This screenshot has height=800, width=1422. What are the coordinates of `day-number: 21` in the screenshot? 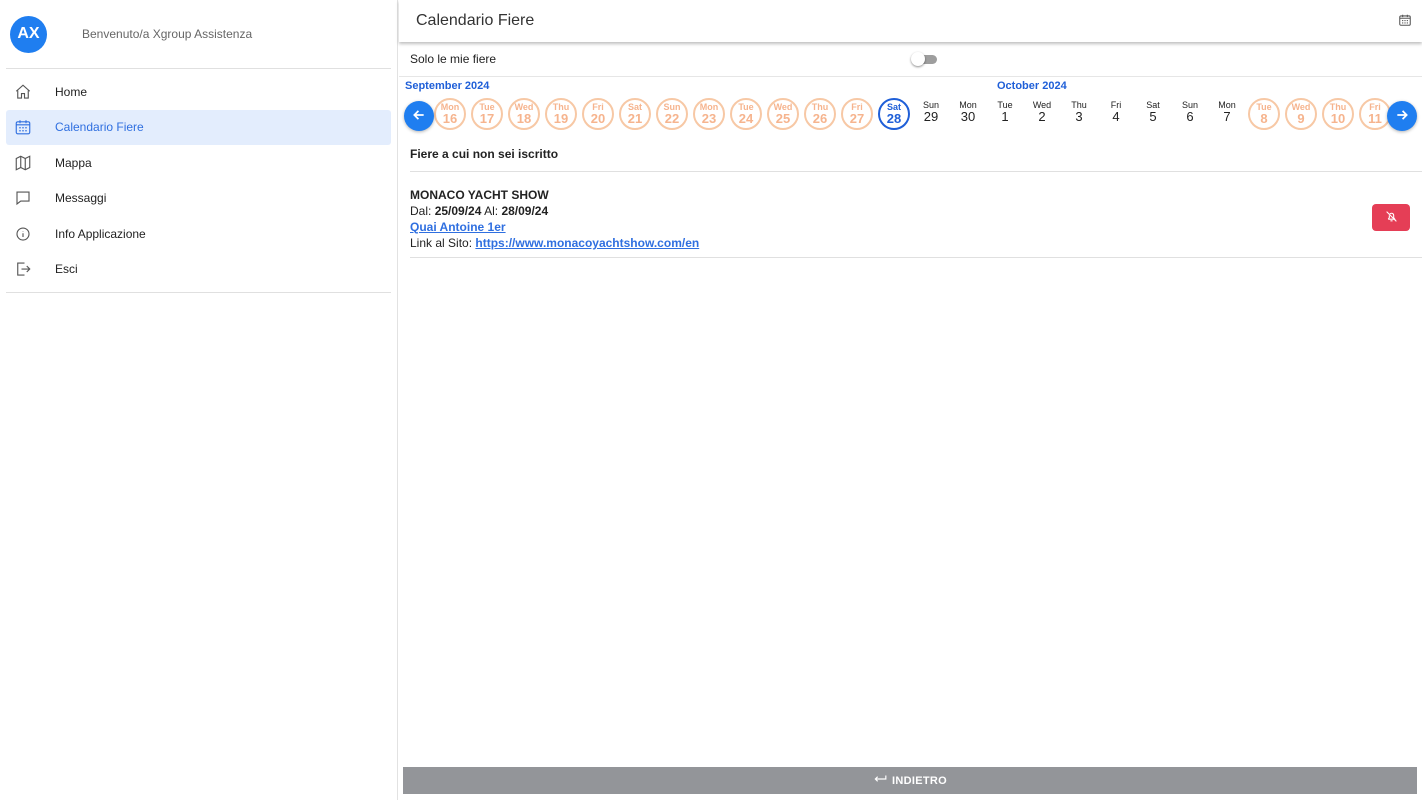 It's located at (635, 118).